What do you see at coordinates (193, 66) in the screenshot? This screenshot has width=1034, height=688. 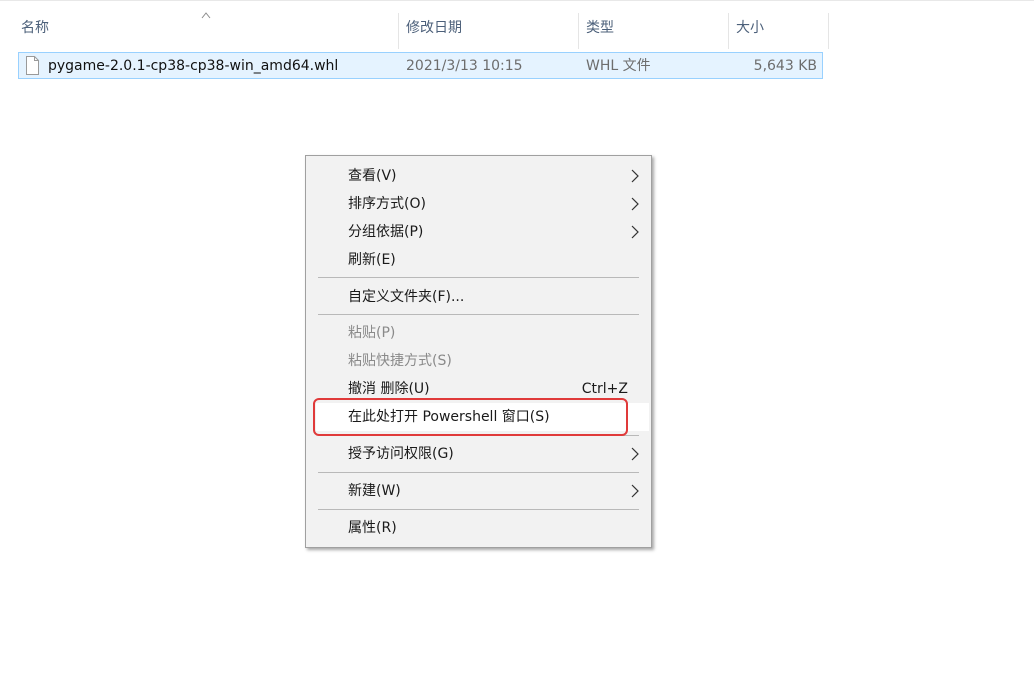 I see `file-name: pygame-2.0.1-cp38-cp38-win_amd64.whl` at bounding box center [193, 66].